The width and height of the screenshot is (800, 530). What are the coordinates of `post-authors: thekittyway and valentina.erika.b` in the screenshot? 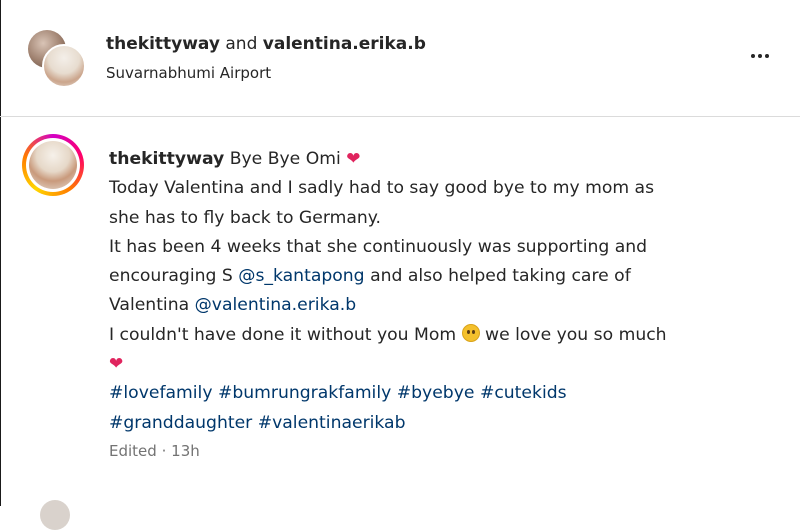 It's located at (266, 44).